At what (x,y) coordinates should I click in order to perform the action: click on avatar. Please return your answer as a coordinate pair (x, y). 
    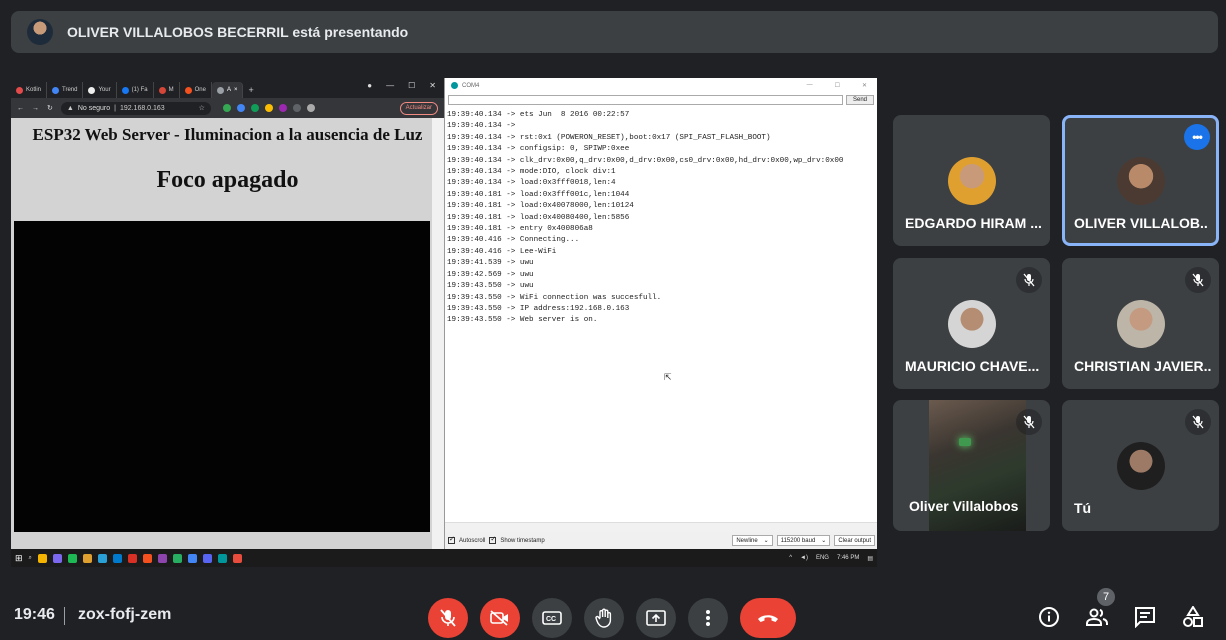
    Looking at the image, I should click on (971, 181).